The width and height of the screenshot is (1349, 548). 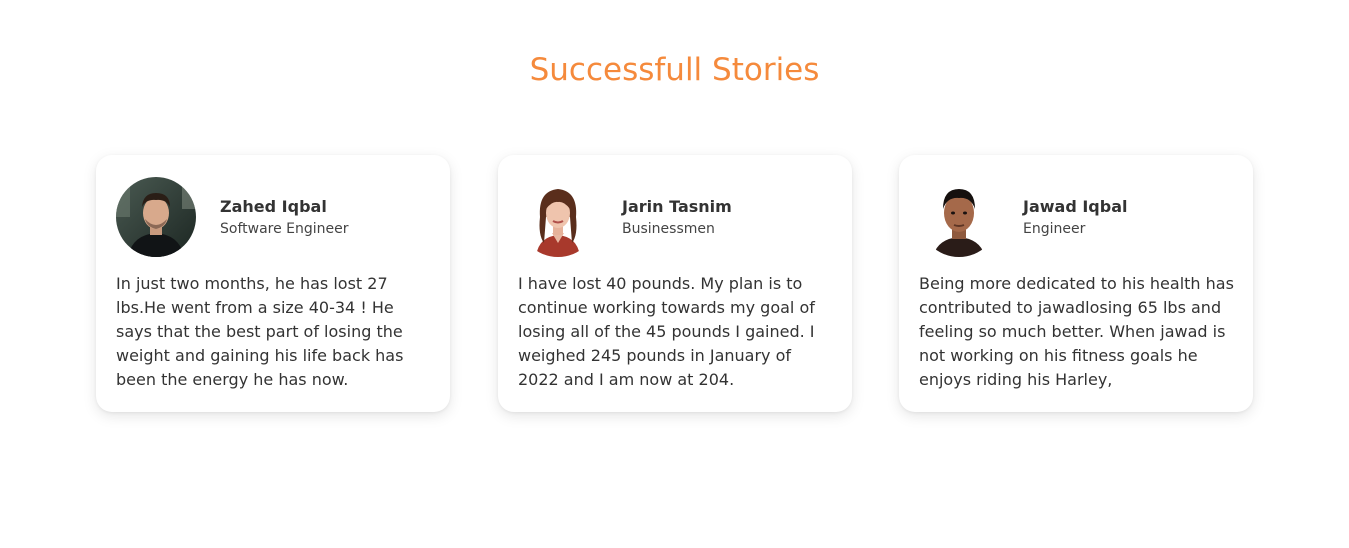 What do you see at coordinates (1054, 229) in the screenshot?
I see `person-role: Engineer` at bounding box center [1054, 229].